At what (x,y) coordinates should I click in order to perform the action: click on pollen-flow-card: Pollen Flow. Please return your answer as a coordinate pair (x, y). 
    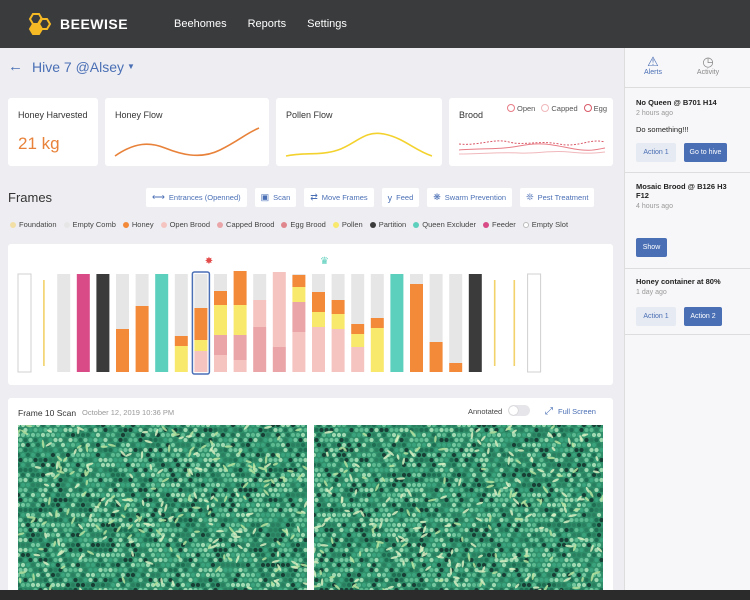
    Looking at the image, I should click on (359, 132).